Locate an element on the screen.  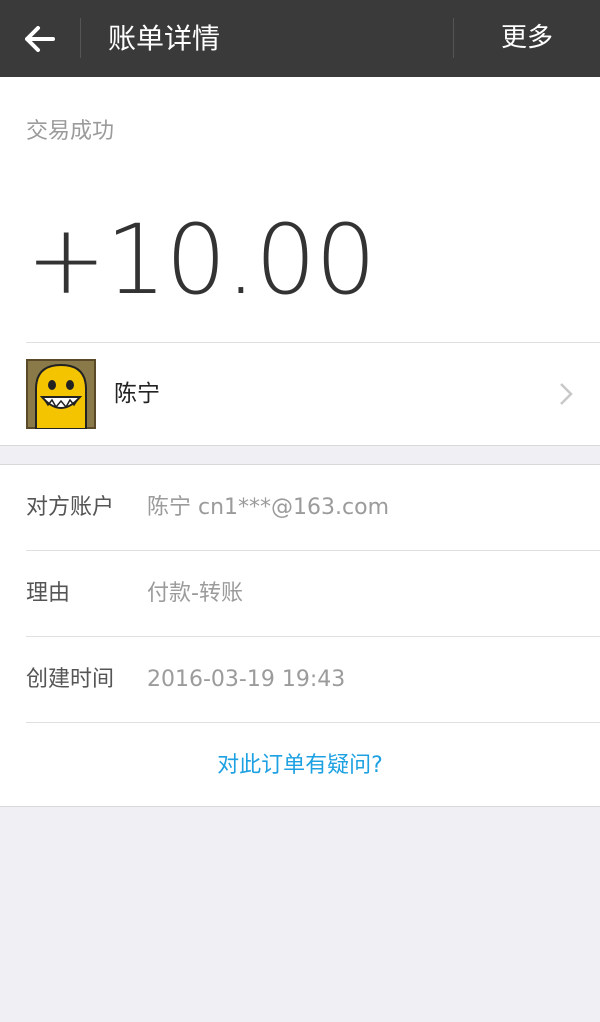
detail-row-created-time: 创建时间 2016-03-19 19:43 is located at coordinates (300, 680).